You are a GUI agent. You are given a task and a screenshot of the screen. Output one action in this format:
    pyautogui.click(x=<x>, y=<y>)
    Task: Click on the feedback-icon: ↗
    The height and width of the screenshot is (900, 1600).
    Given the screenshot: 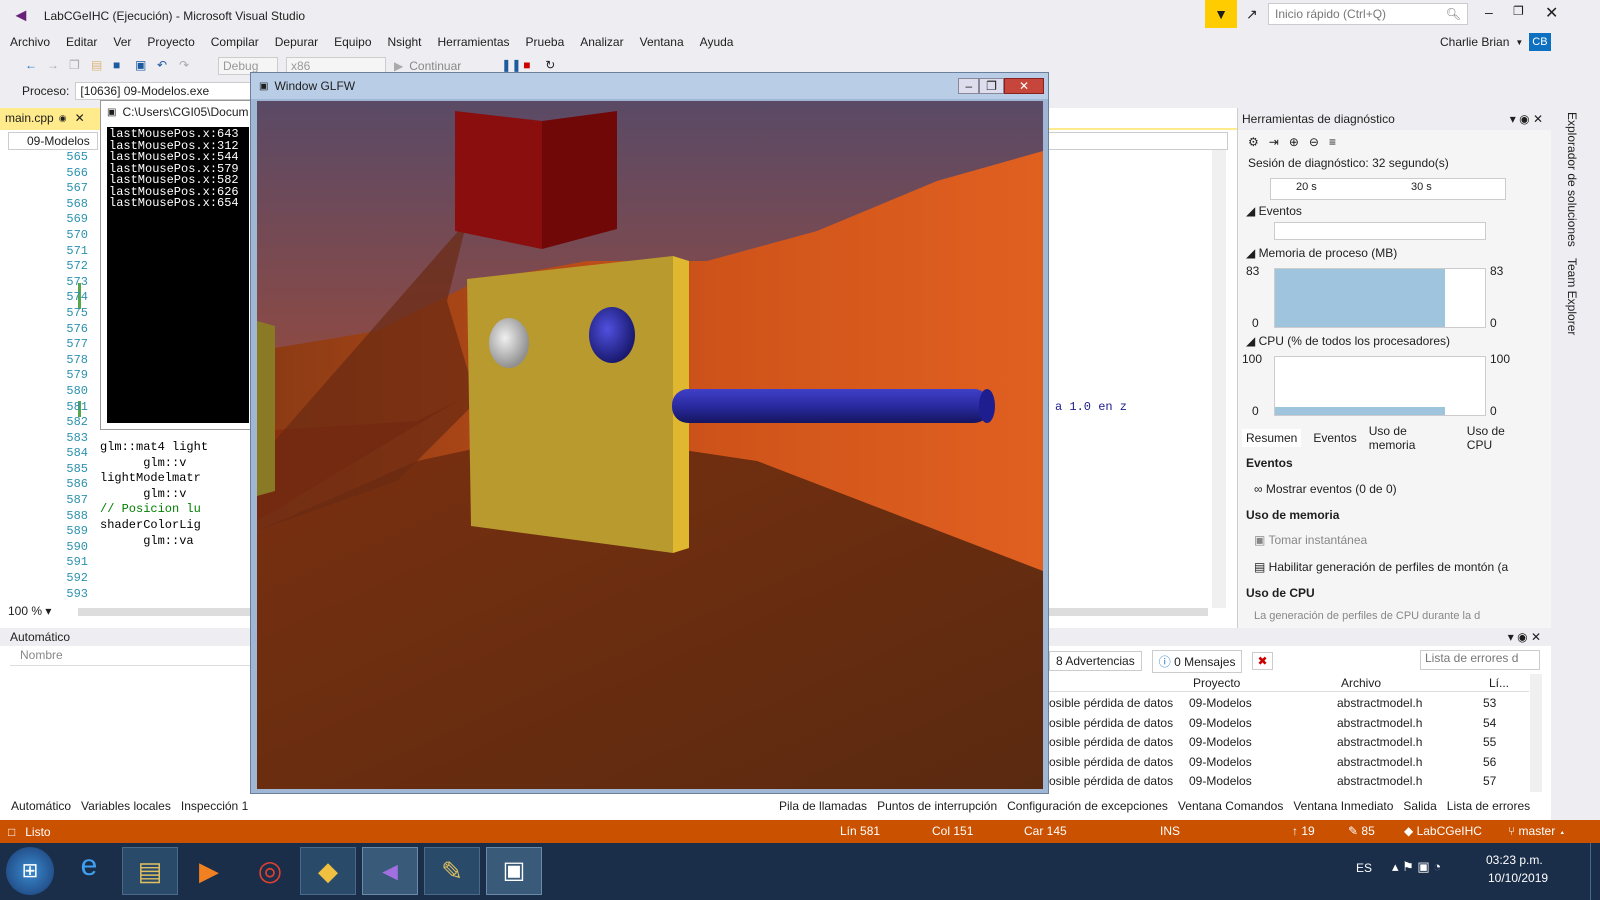 What is the action you would take?
    pyautogui.click(x=1252, y=14)
    